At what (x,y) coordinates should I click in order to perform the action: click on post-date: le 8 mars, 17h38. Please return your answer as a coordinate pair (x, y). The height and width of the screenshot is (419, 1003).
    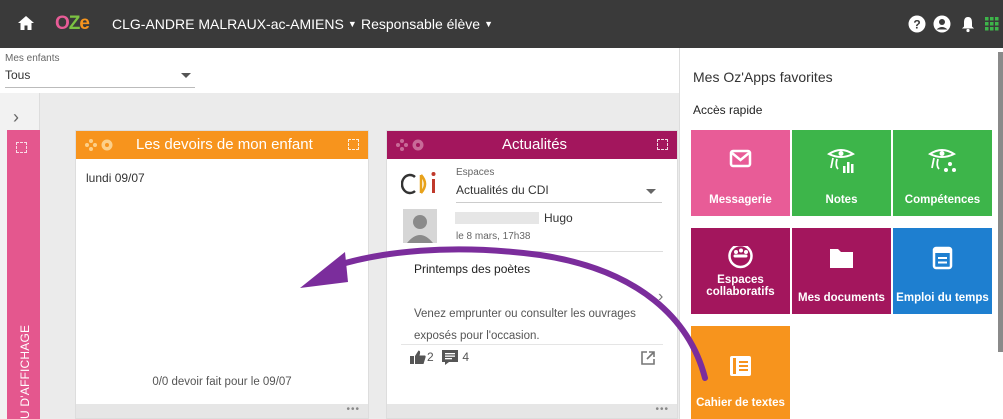
    Looking at the image, I should click on (493, 236).